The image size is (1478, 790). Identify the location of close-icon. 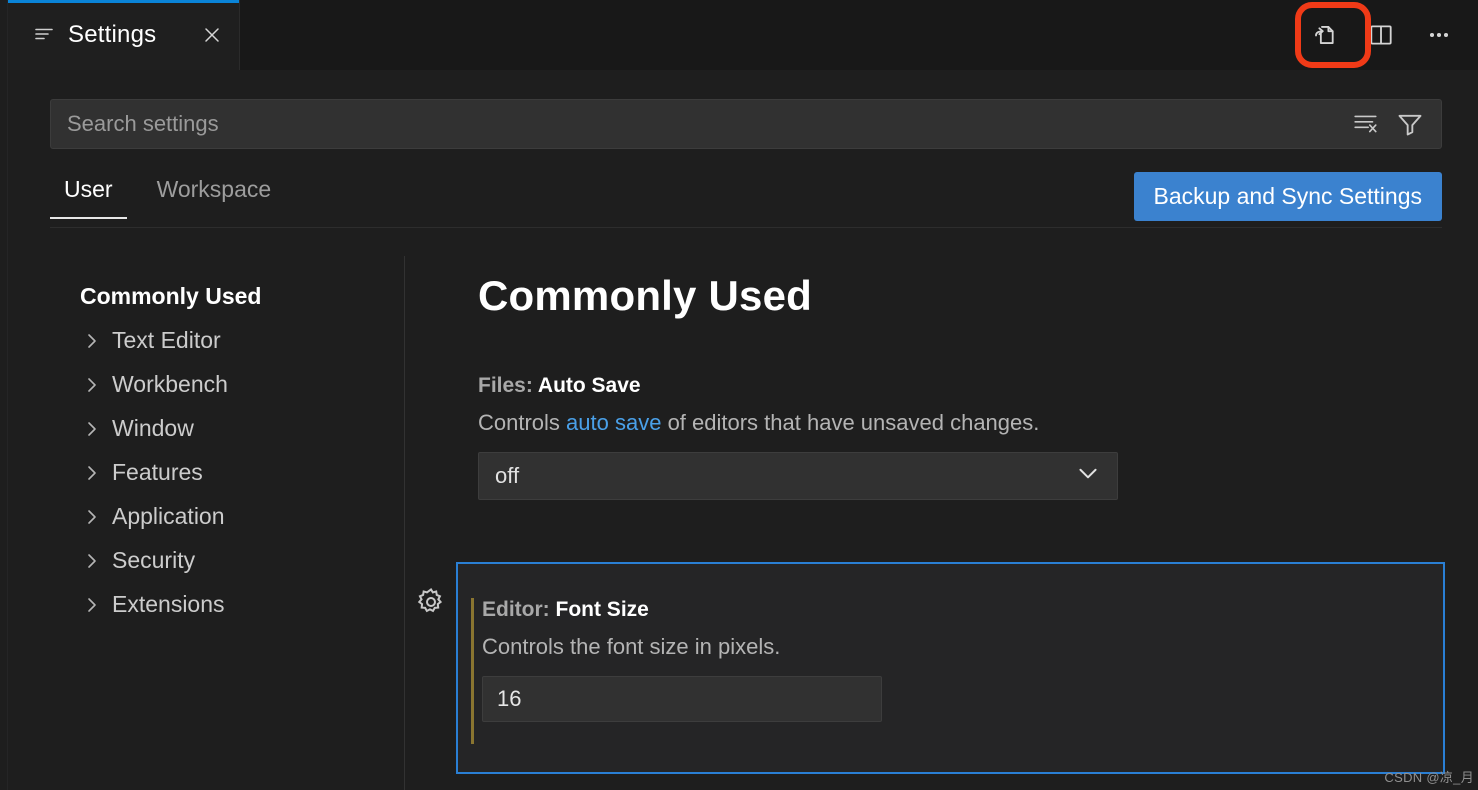
(212, 35).